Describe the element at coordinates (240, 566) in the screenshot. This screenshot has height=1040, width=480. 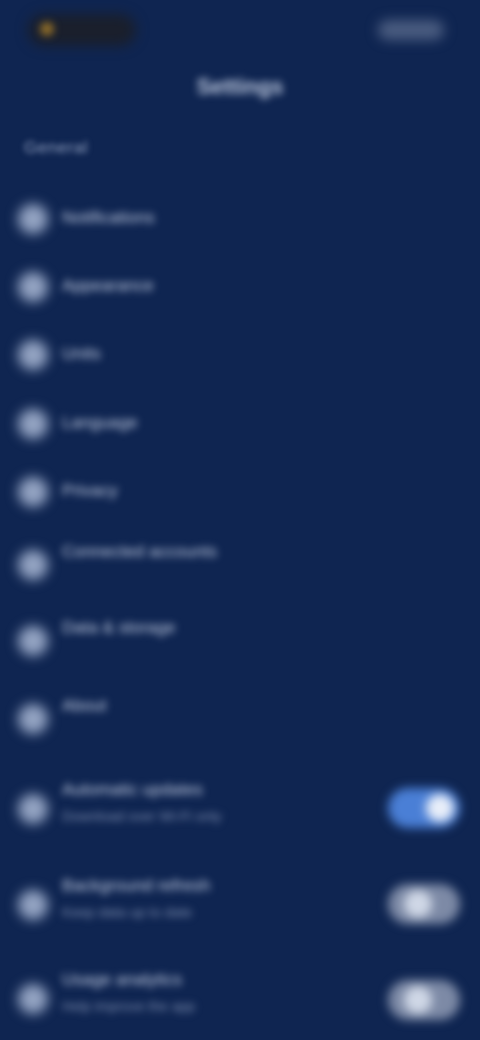
I see `settings-row-connected-accounts: Connected accounts` at that location.